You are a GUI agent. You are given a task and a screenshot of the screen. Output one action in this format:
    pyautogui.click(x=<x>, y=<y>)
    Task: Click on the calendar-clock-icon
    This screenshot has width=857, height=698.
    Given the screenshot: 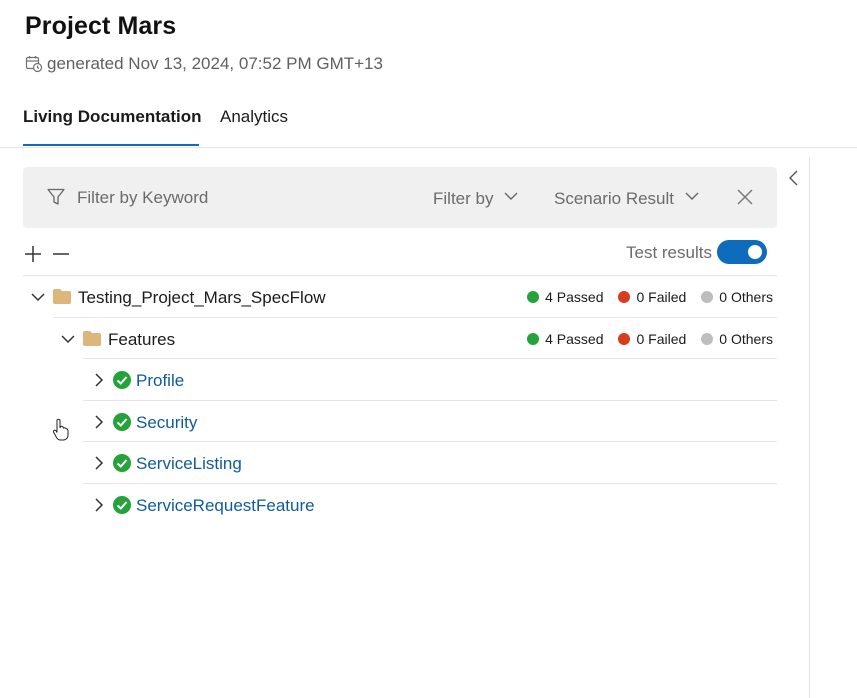 What is the action you would take?
    pyautogui.click(x=34, y=64)
    